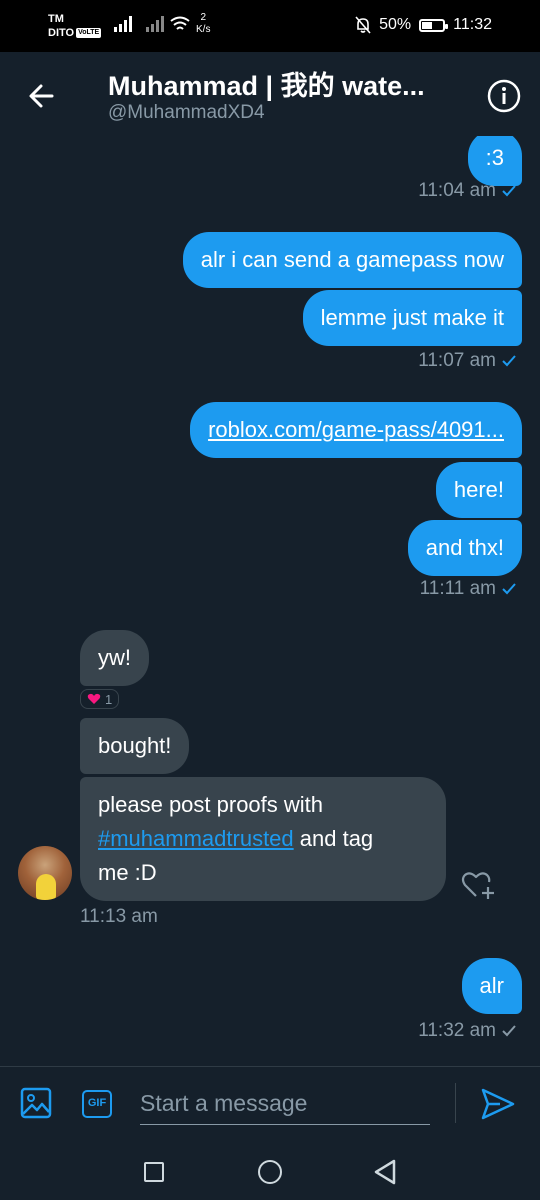  What do you see at coordinates (56, 19) in the screenshot?
I see `carrier-top: TM` at bounding box center [56, 19].